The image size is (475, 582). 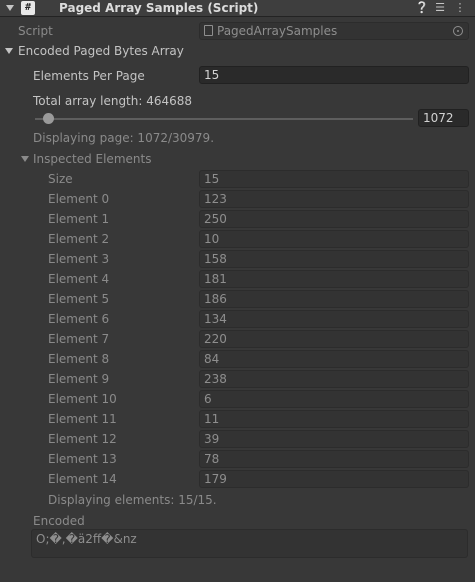 I want to click on element-value-field: 6, so click(x=334, y=399).